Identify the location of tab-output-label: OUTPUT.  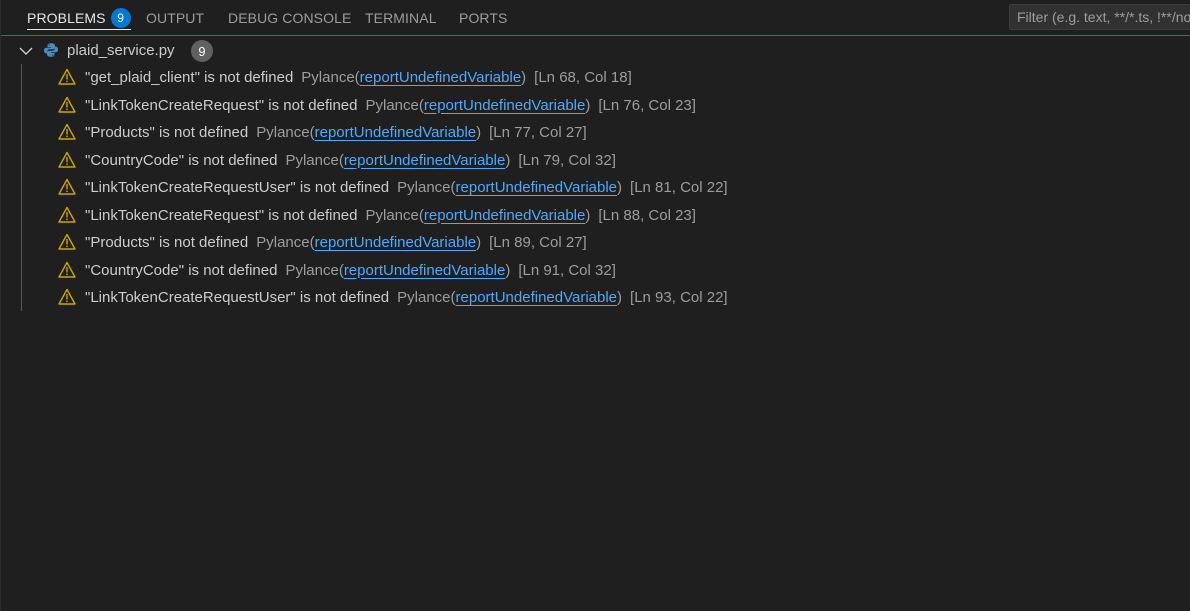
(175, 17).